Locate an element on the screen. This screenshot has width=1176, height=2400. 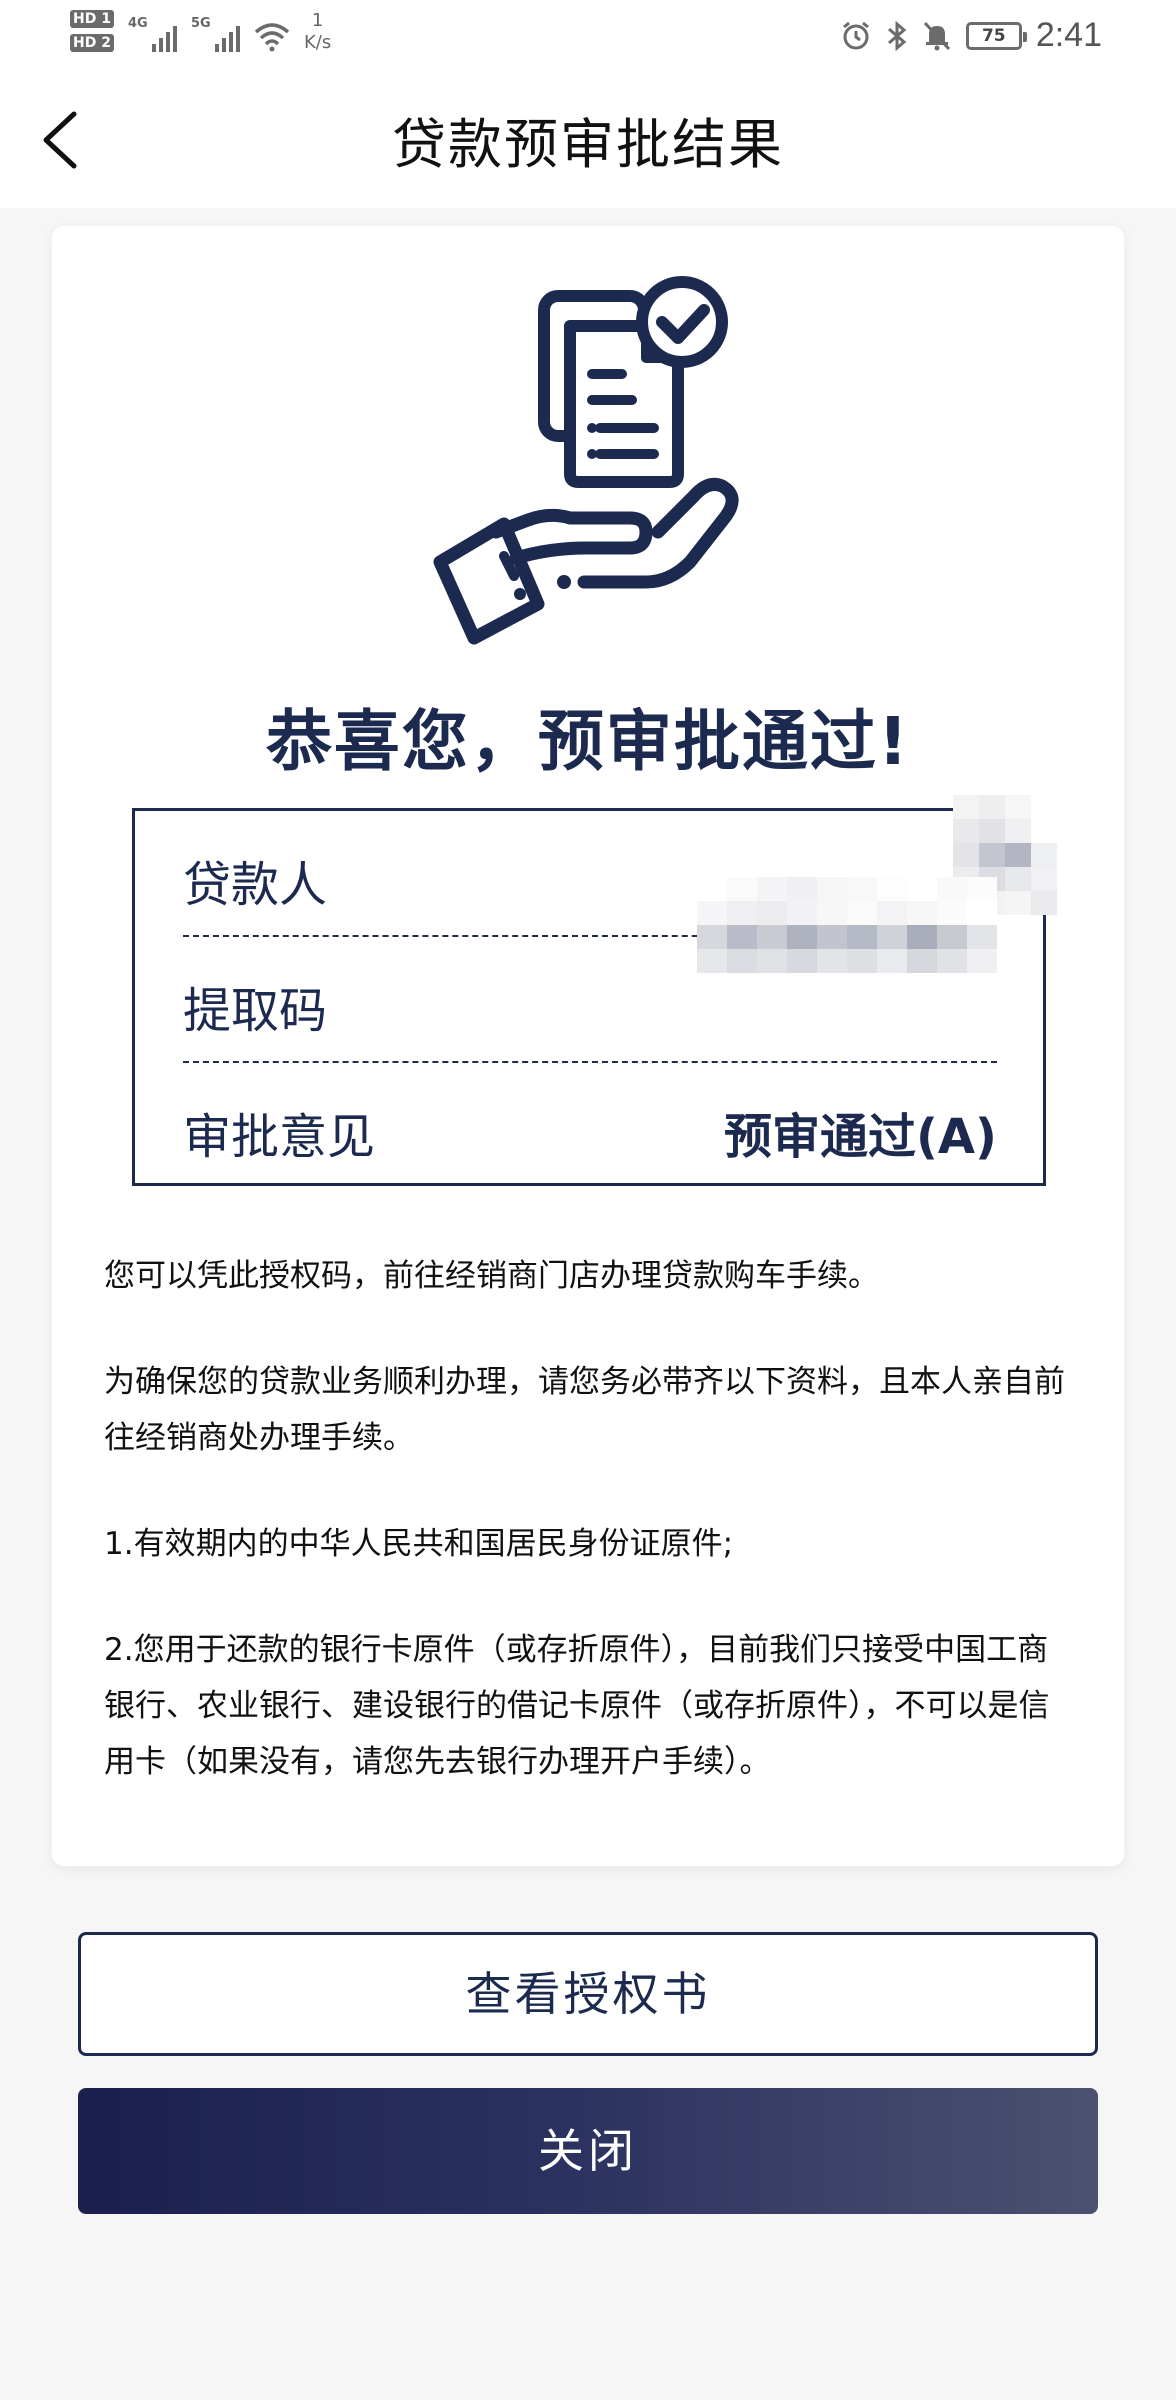
loan-info-box: 贷款人 提取码 审批意见 预审通过(A) is located at coordinates (594, 991).